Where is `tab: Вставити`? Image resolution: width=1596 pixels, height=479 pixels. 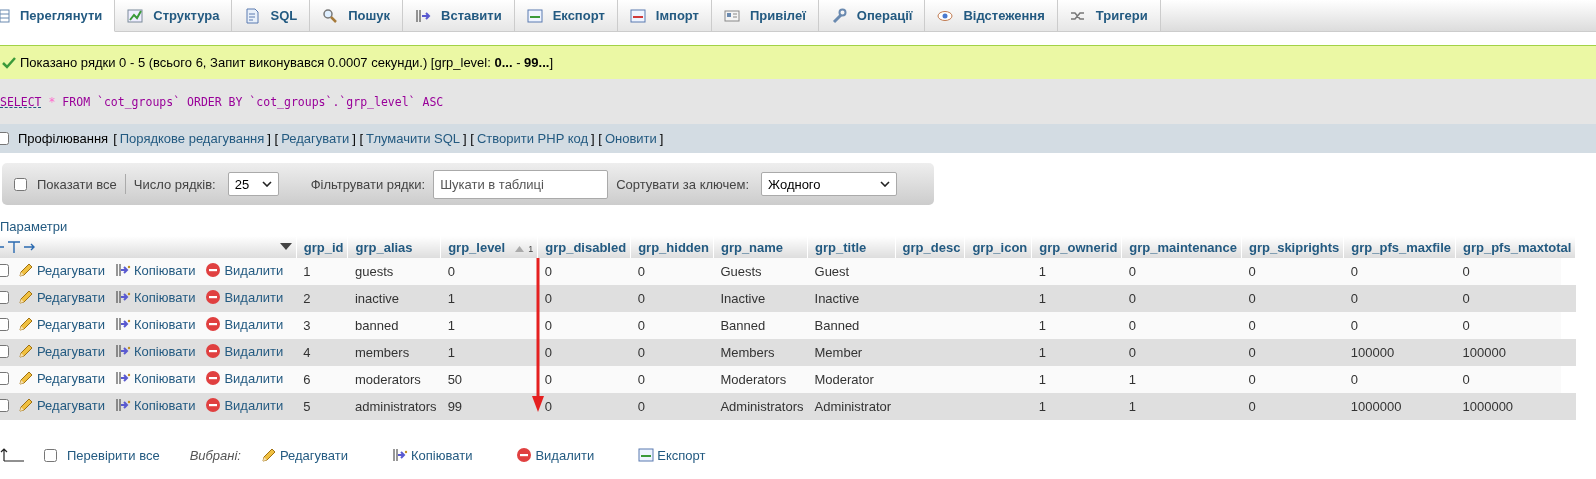
tab: Вставити is located at coordinates (459, 15).